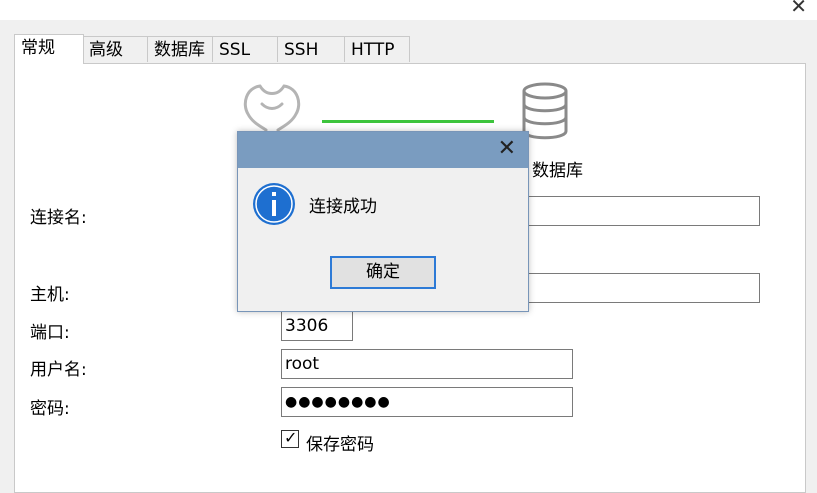 The width and height of the screenshot is (817, 493). Describe the element at coordinates (58, 218) in the screenshot. I see `connection-name-label: 连接名:` at that location.